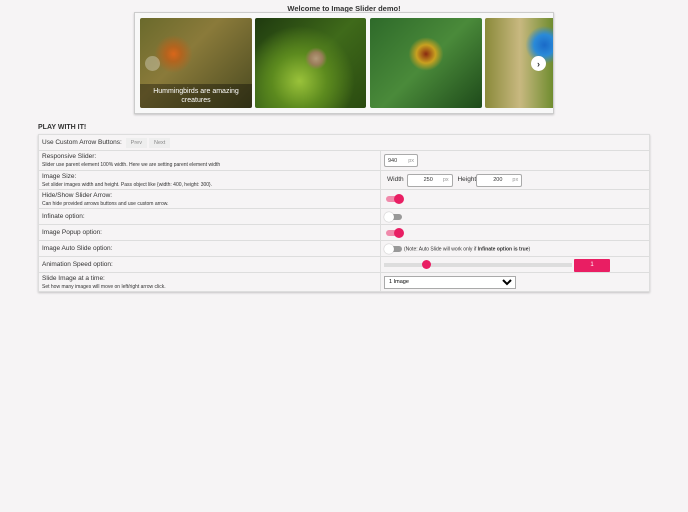 The image size is (688, 512). I want to click on slide-squirrel, so click(310, 63).